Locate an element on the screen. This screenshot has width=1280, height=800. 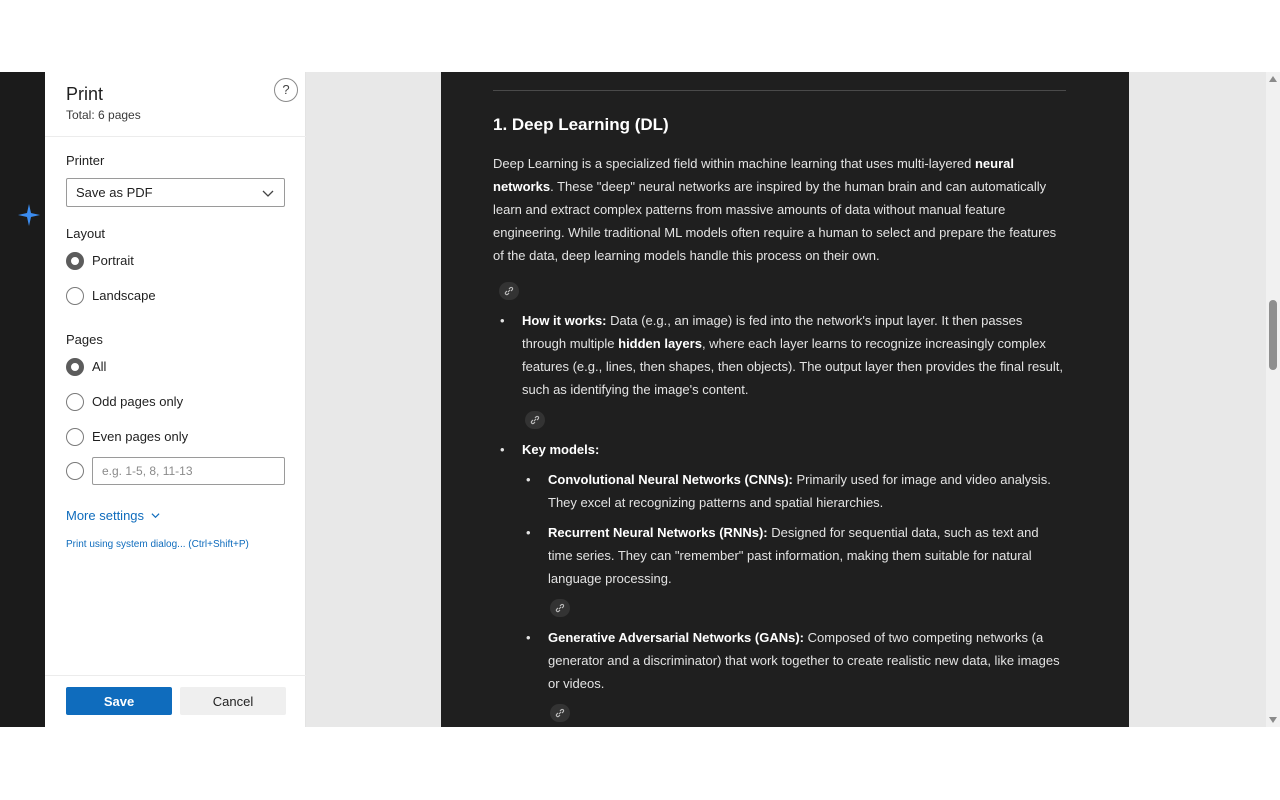
cancel-button: Cancel is located at coordinates (233, 701).